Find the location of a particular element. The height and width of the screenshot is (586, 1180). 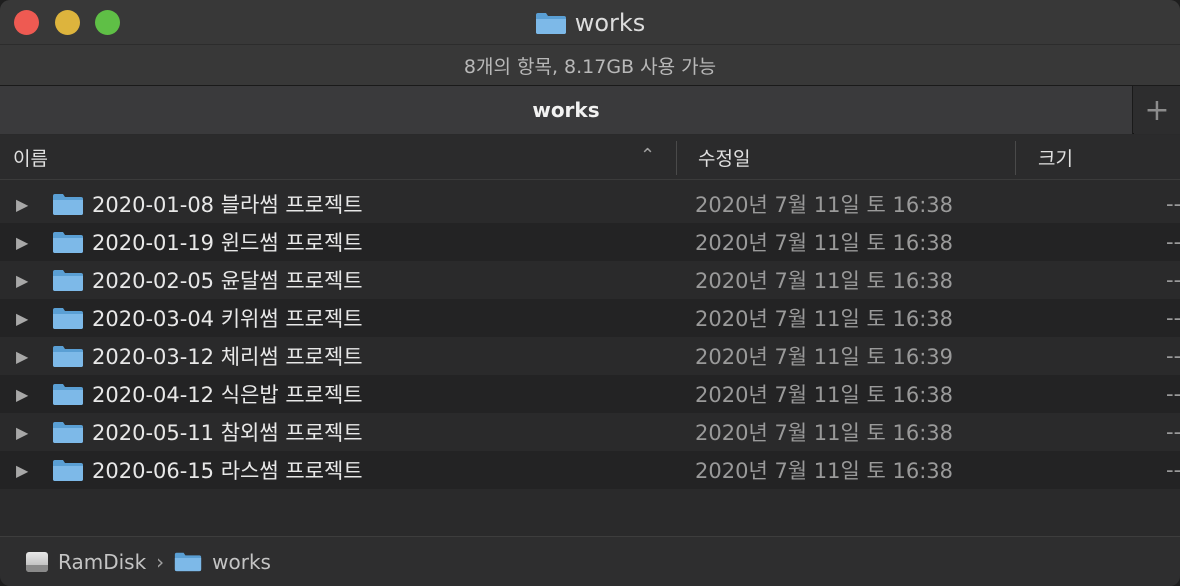

sort-ascending-chevron-icon: ⌃ is located at coordinates (647, 155).